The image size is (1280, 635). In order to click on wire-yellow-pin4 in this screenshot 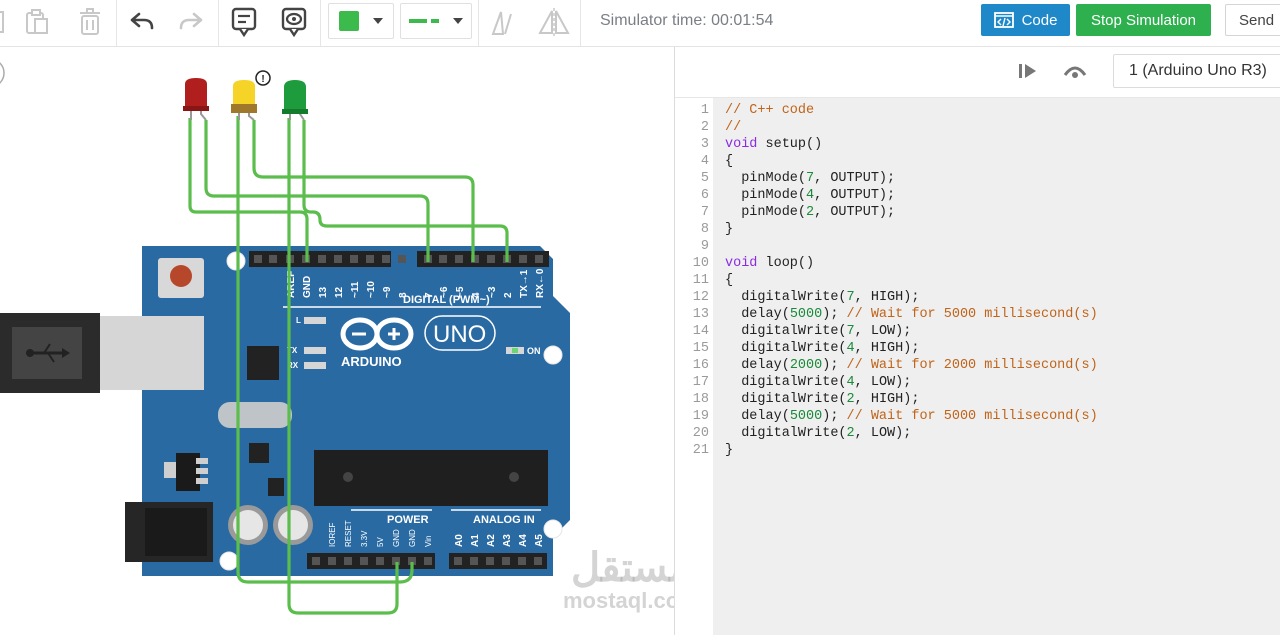, I will do `click(363, 191)`.